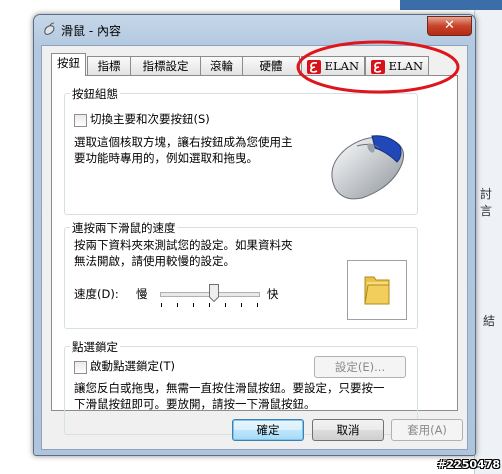 This screenshot has height=474, width=502. What do you see at coordinates (96, 294) in the screenshot?
I see `speed-label: 速度(D):` at bounding box center [96, 294].